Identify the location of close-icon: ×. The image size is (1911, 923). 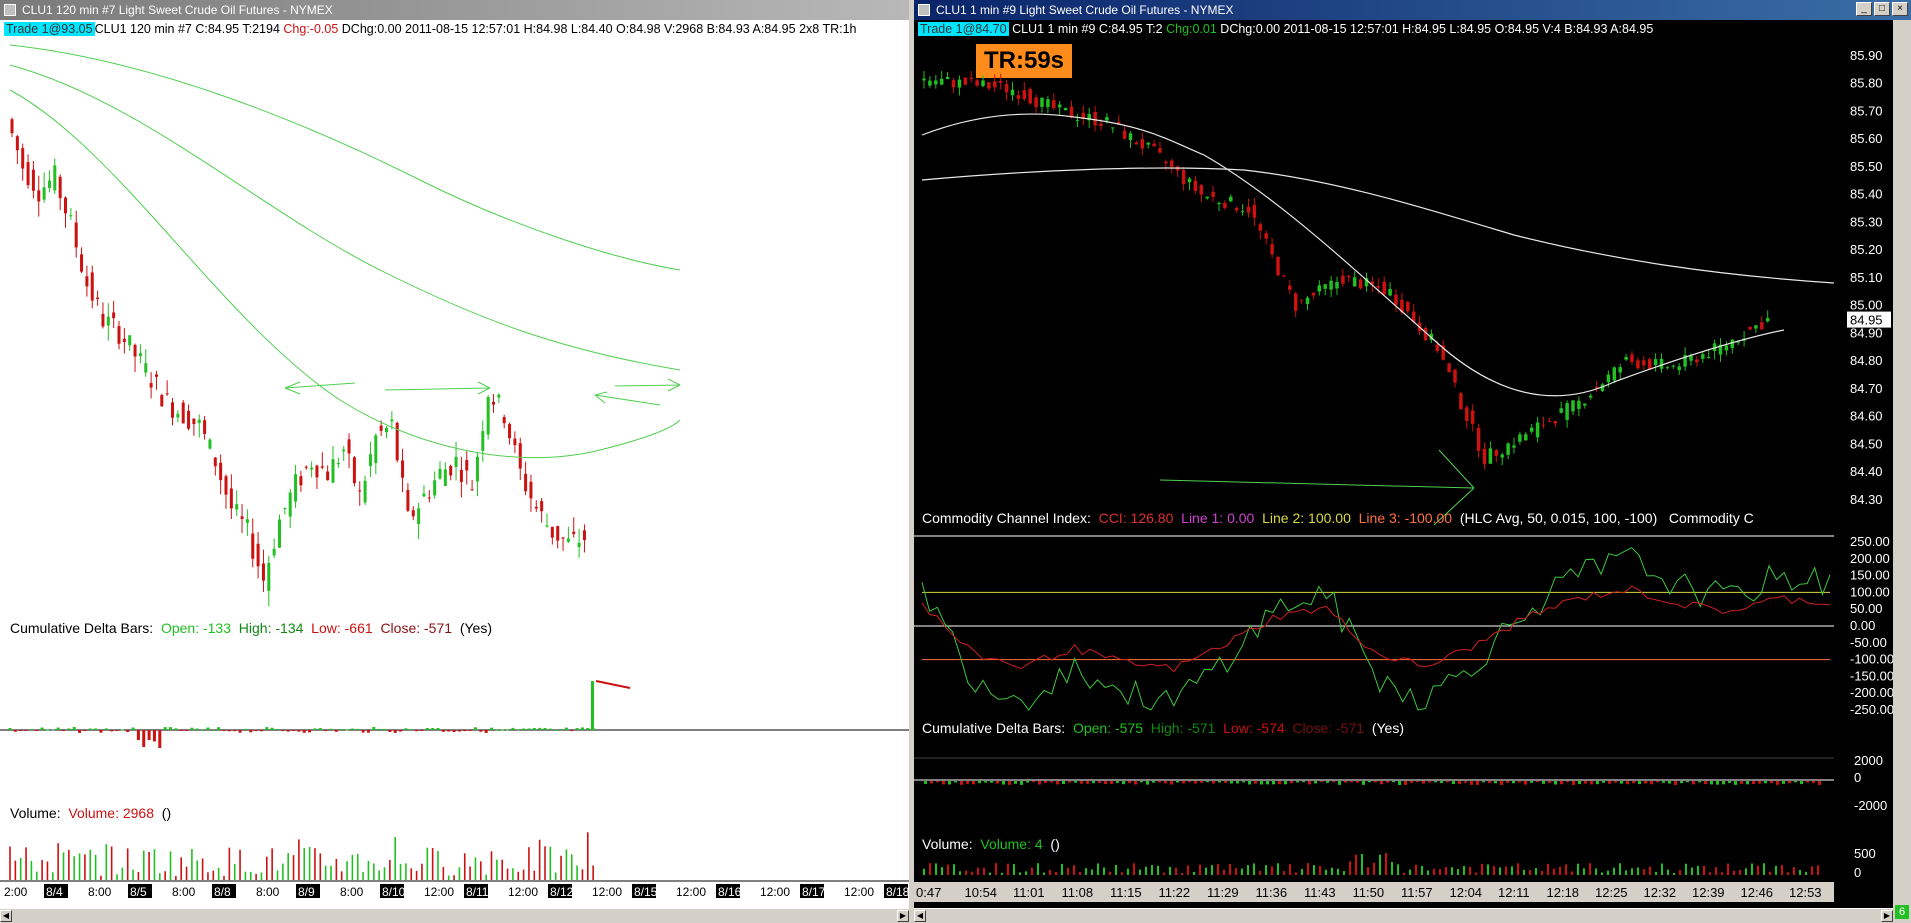
(1900, 9).